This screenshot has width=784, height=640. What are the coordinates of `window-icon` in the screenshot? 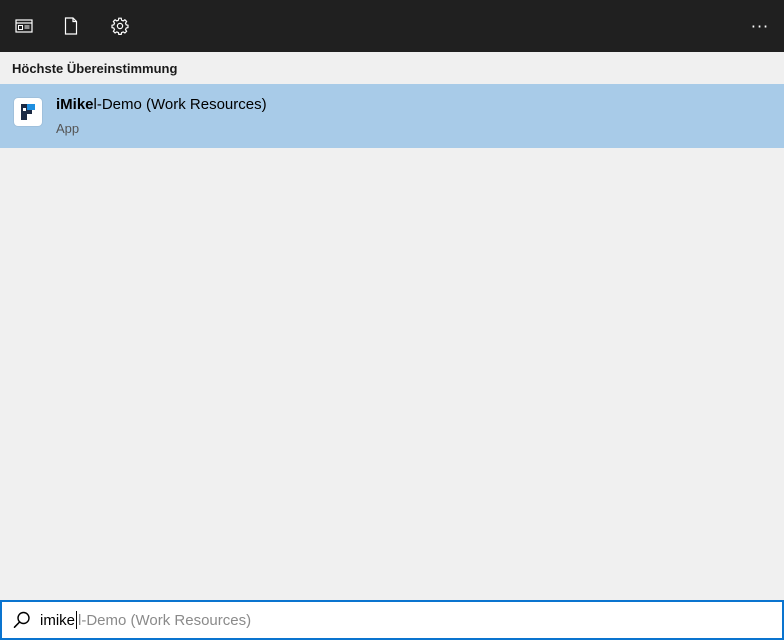 It's located at (24, 26).